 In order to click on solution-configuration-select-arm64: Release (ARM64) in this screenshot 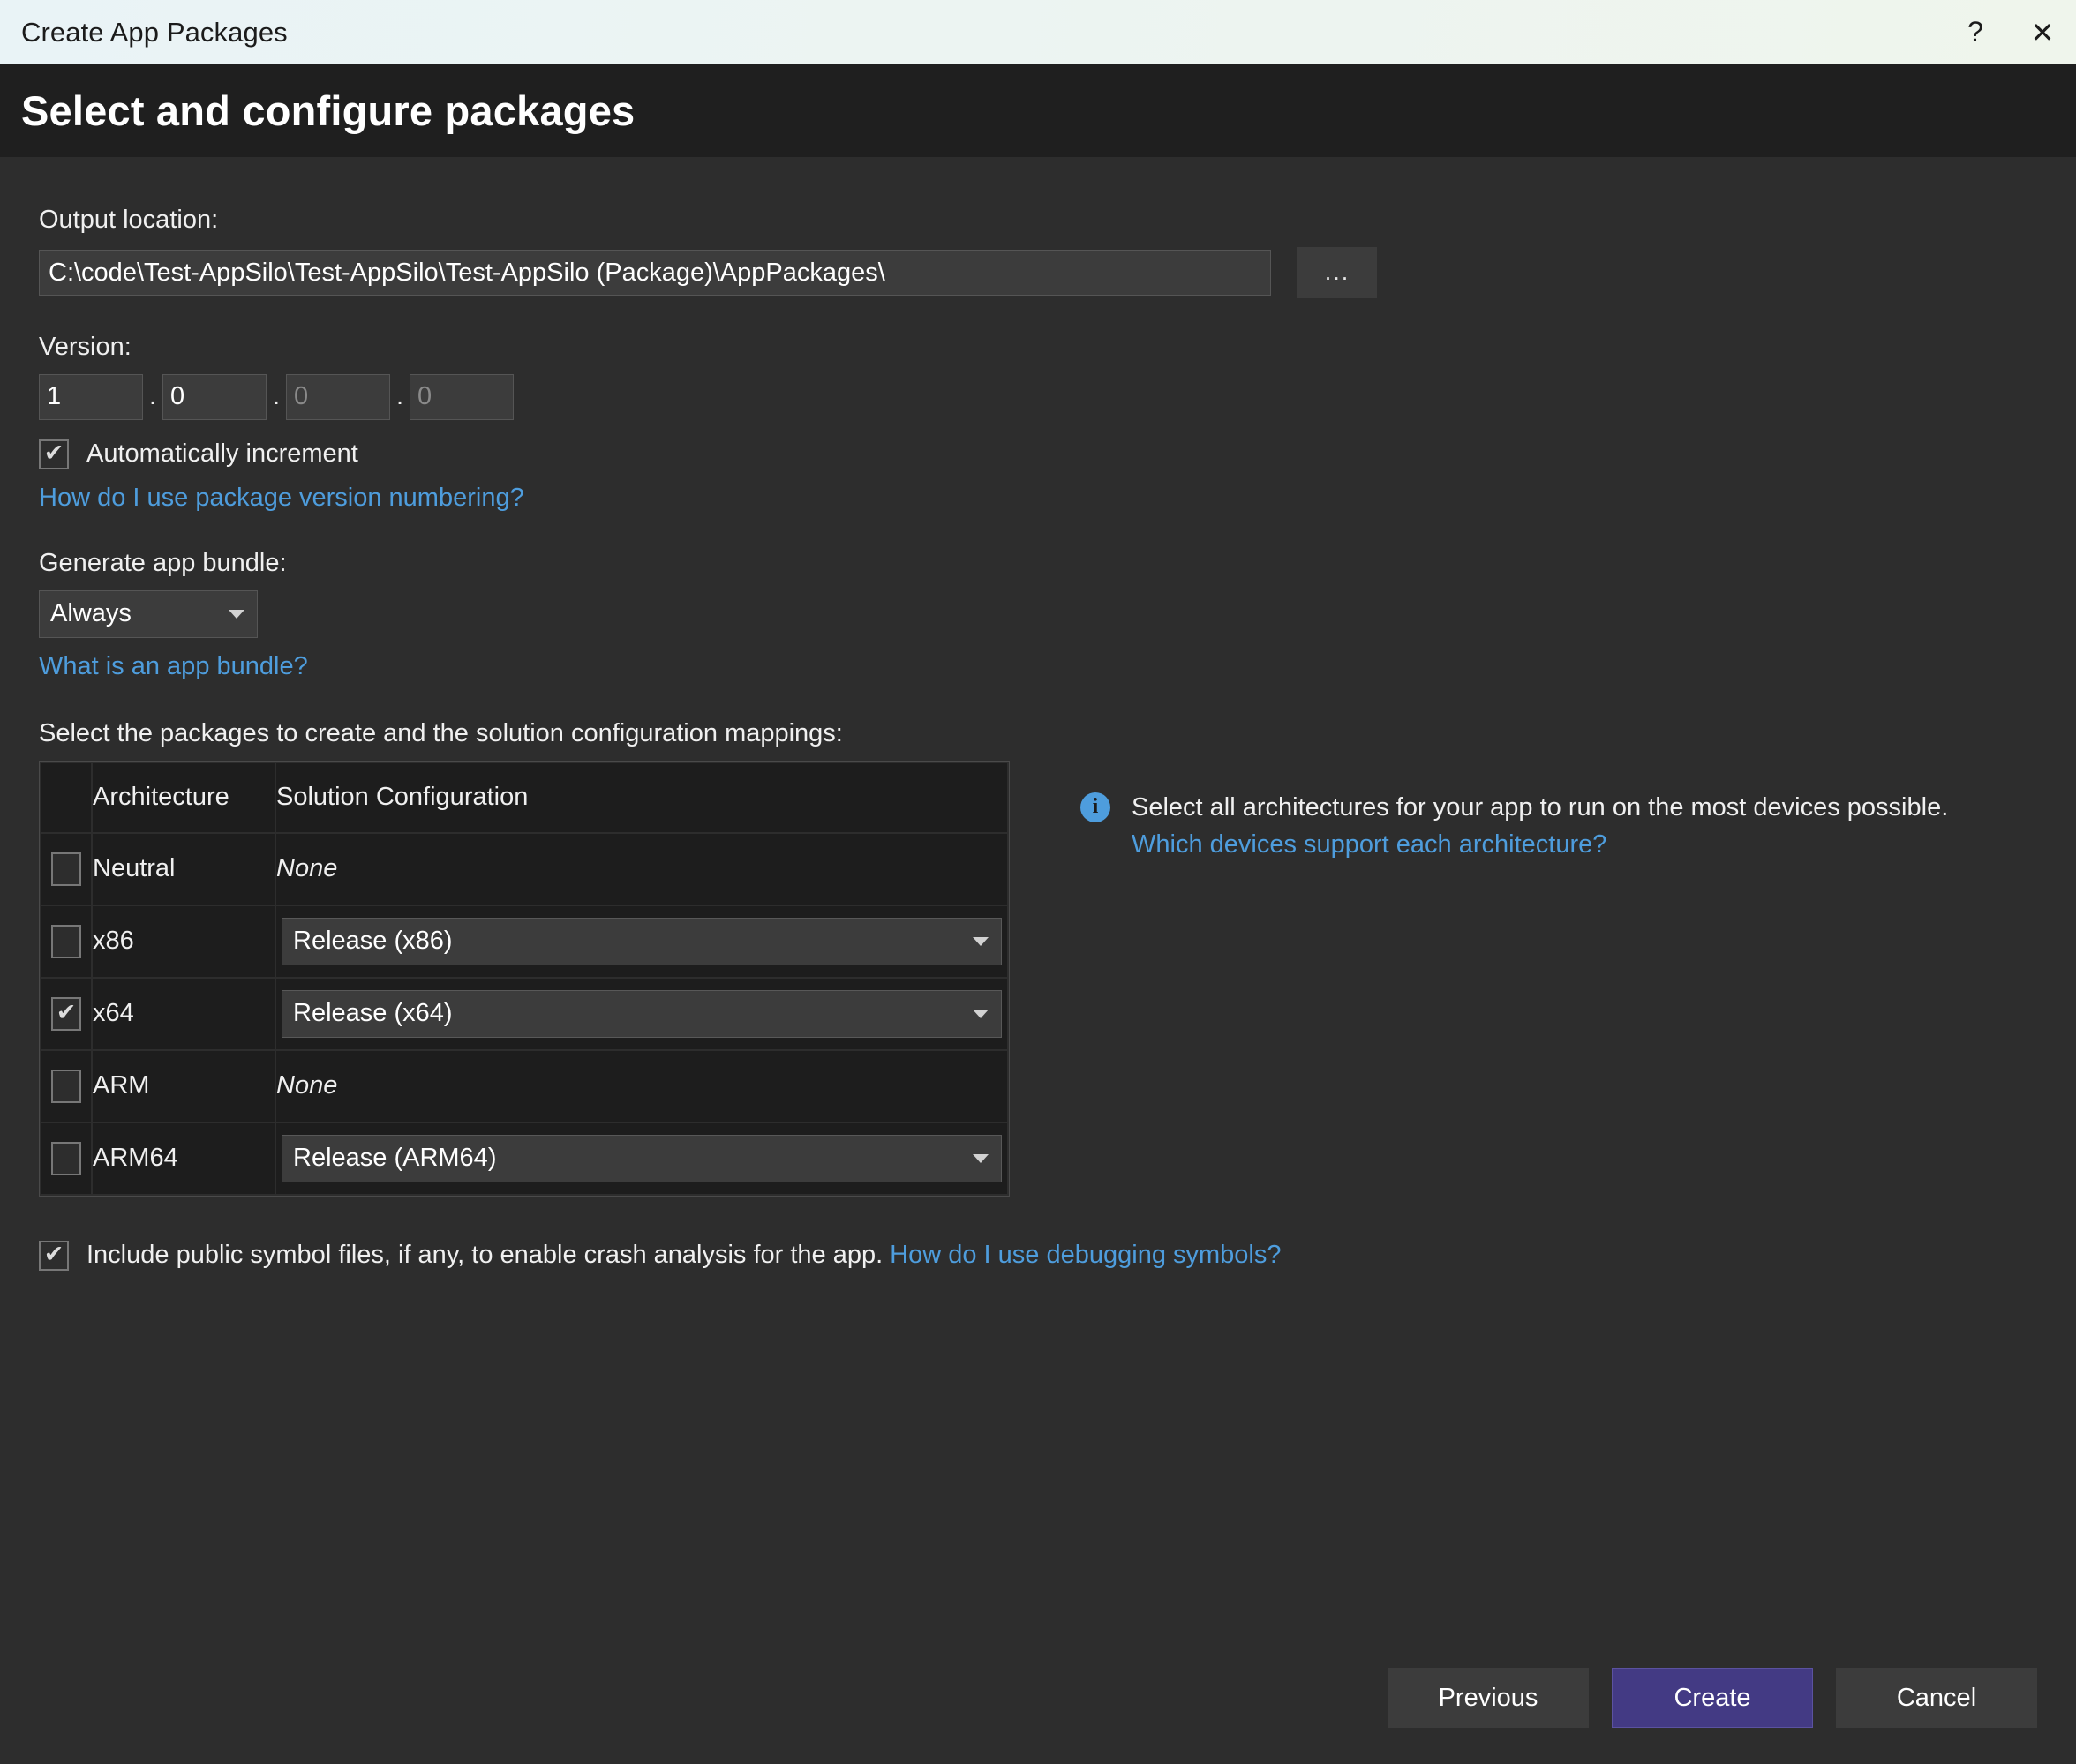, I will do `click(642, 1158)`.